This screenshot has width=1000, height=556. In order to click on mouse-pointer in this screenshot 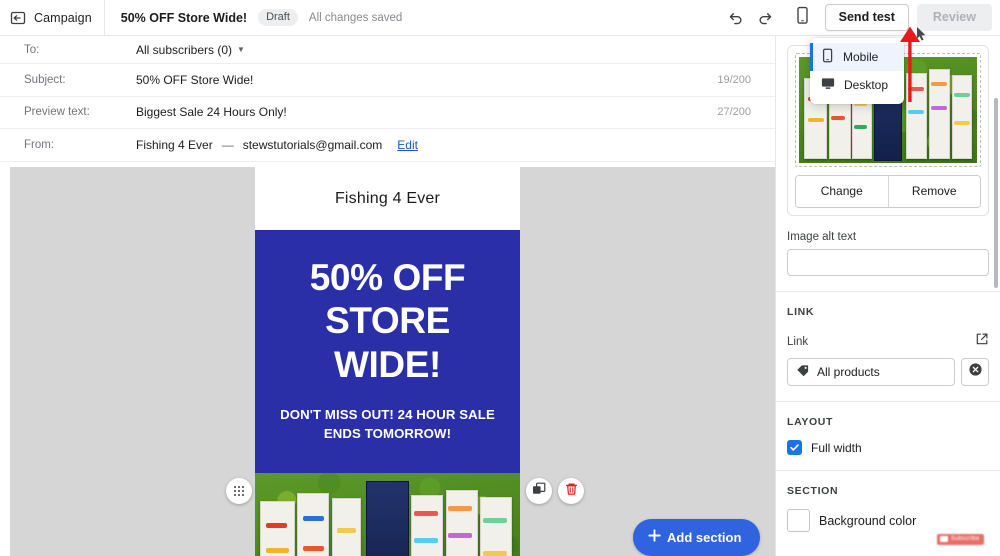, I will do `click(921, 36)`.